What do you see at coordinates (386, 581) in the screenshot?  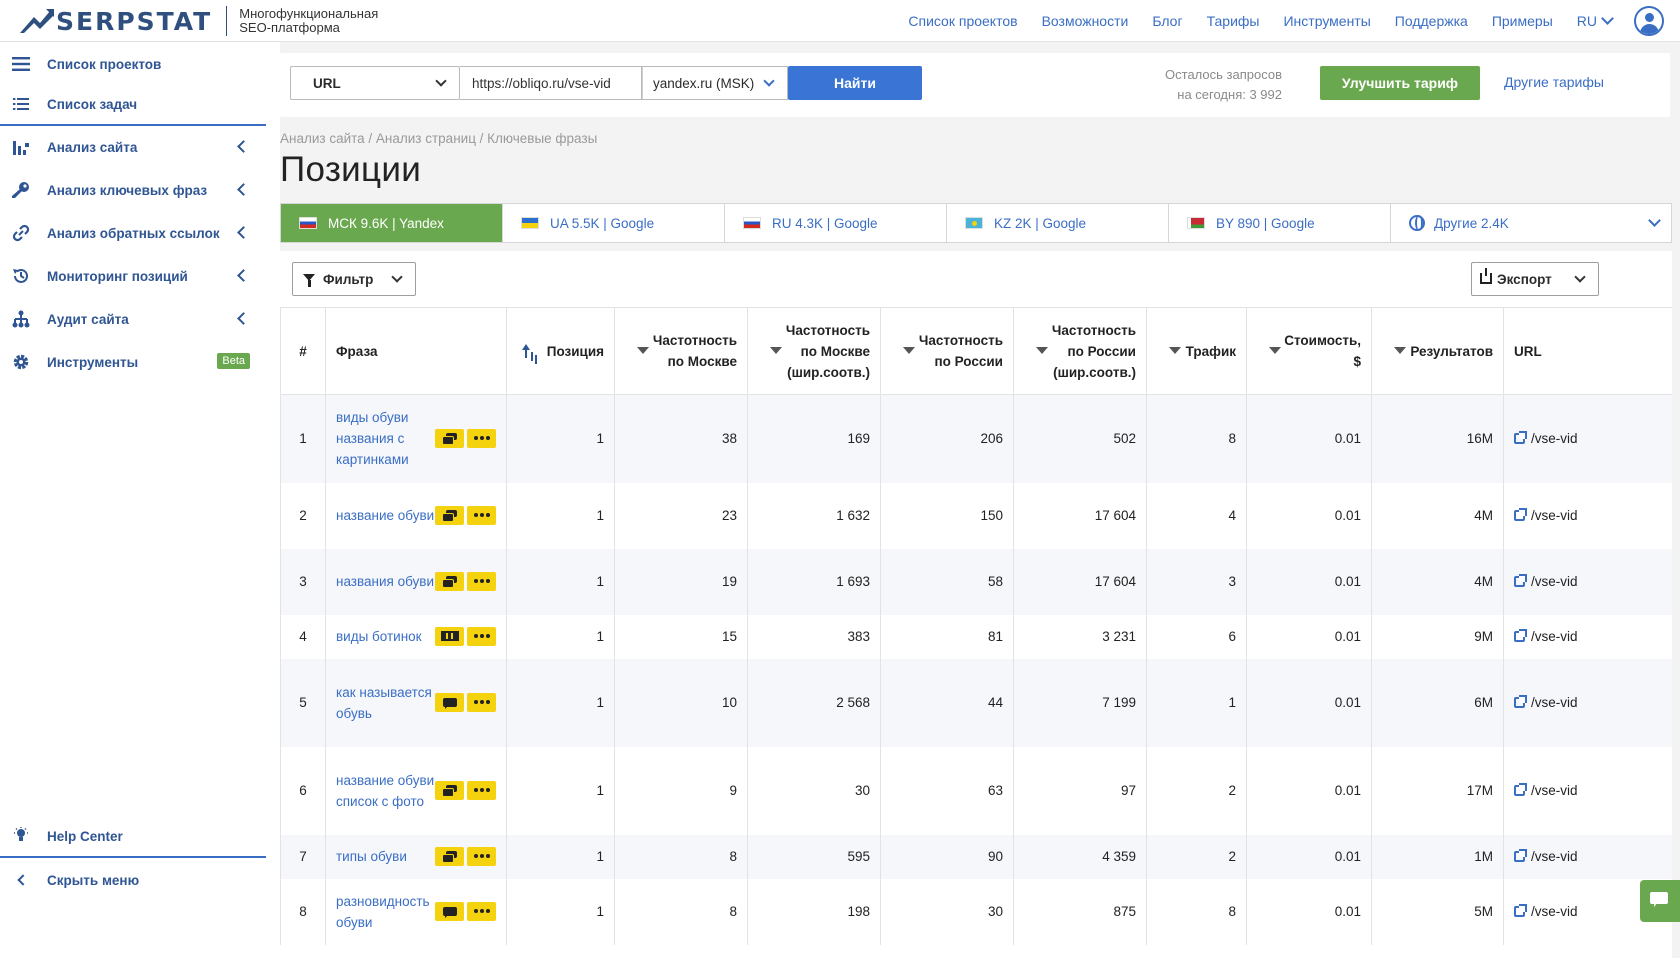 I see `phrase-link: названия обуви` at bounding box center [386, 581].